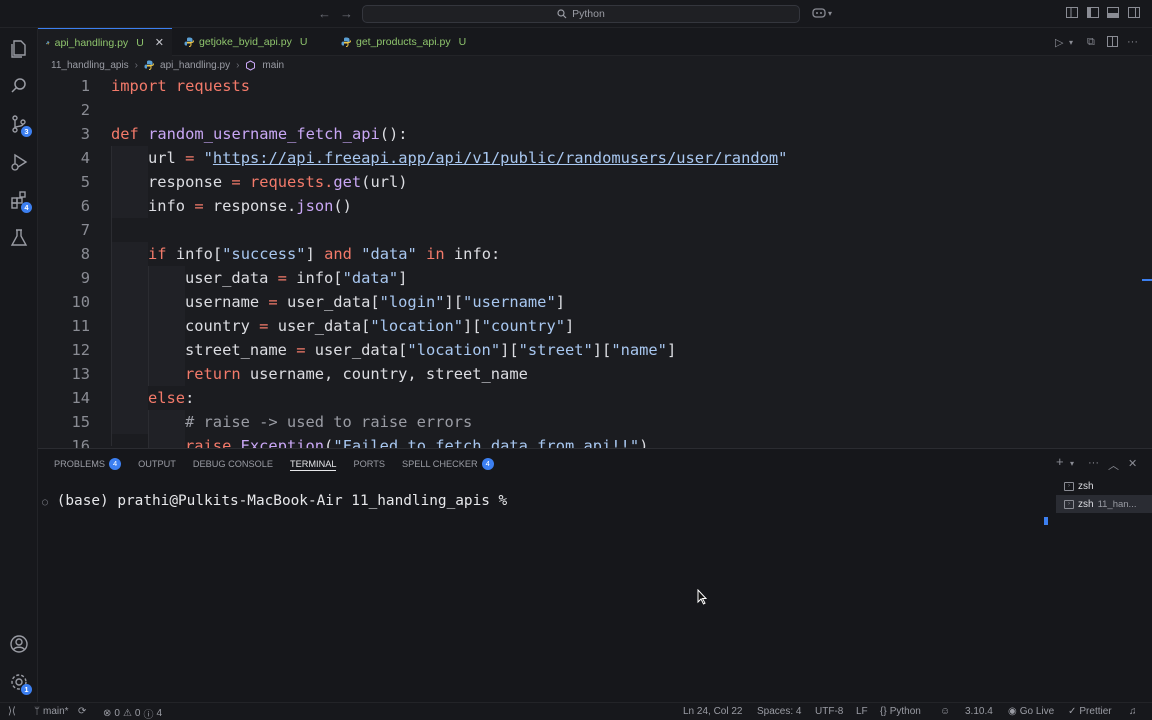 This screenshot has height=720, width=1152. I want to click on circle-icon: ○, so click(45, 502).